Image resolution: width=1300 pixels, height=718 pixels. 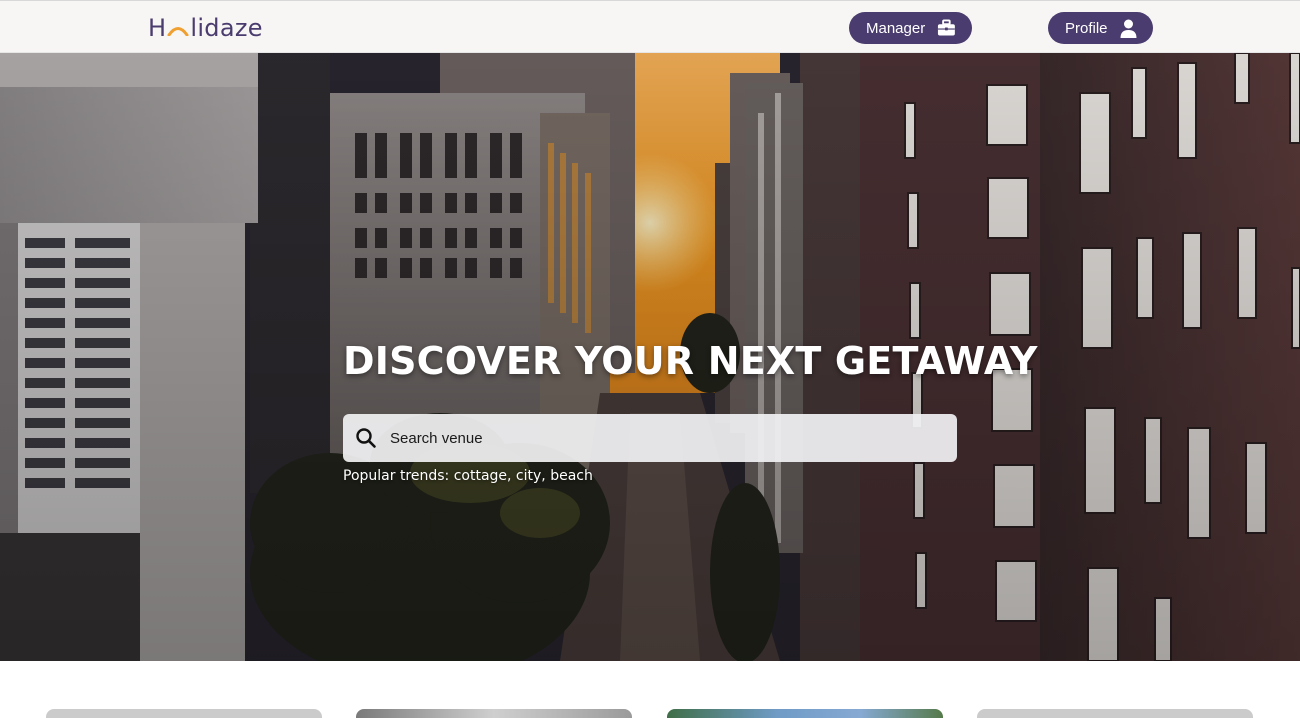 I want to click on briefcase-icon, so click(x=947, y=27).